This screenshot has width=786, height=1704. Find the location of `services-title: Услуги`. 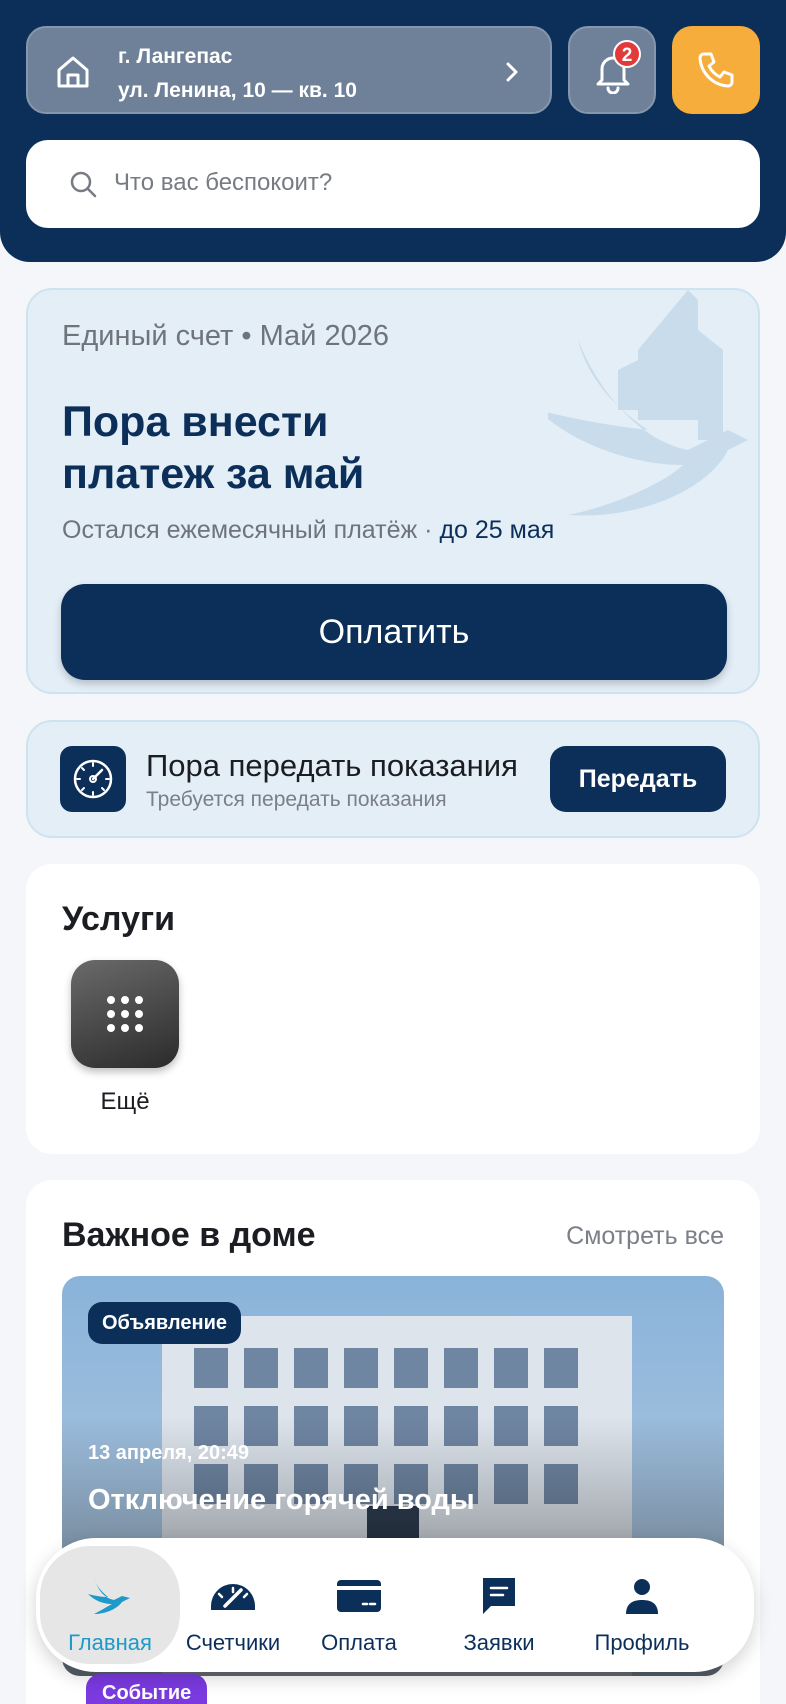

services-title: Услуги is located at coordinates (119, 919).